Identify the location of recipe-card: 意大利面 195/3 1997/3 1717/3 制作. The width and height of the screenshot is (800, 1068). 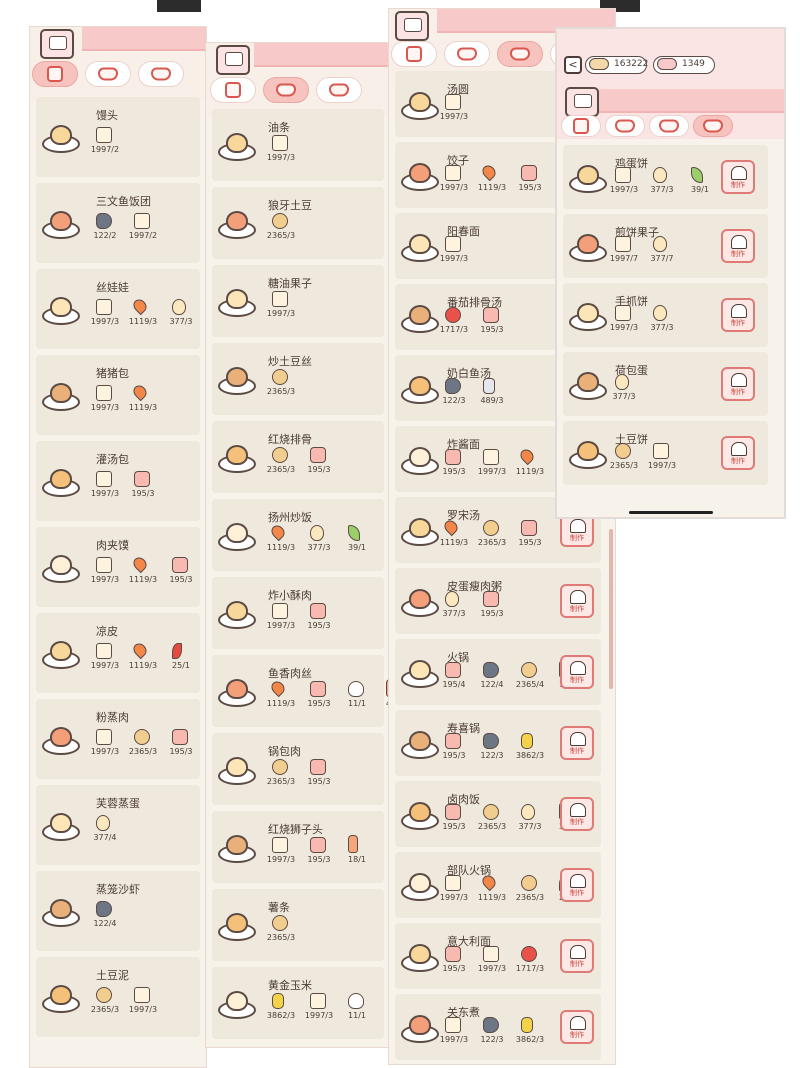
(498, 956).